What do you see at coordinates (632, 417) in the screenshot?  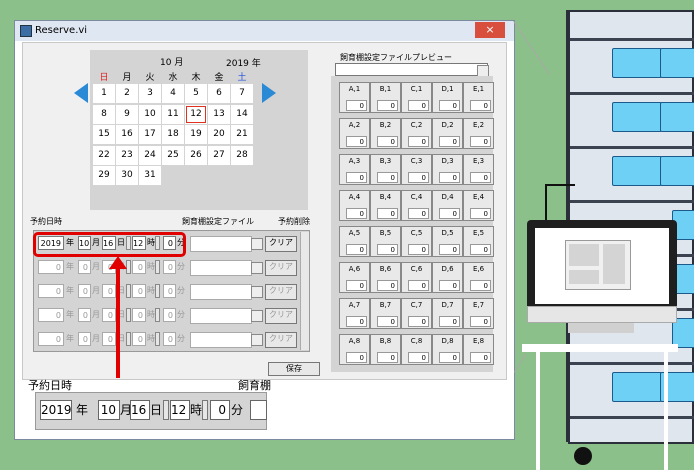 I see `rack-shelf` at bounding box center [632, 417].